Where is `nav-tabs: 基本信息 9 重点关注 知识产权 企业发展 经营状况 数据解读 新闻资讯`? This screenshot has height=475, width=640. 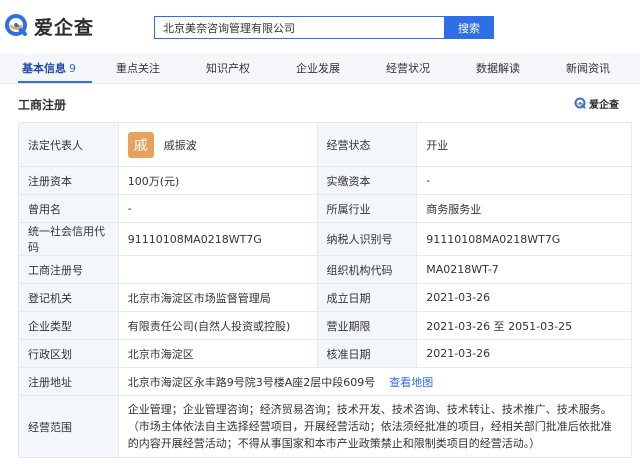
nav-tabs: 基本信息 9 重点关注 知识产权 企业发展 经营状况 数据解读 新闻资讯 is located at coordinates (320, 69).